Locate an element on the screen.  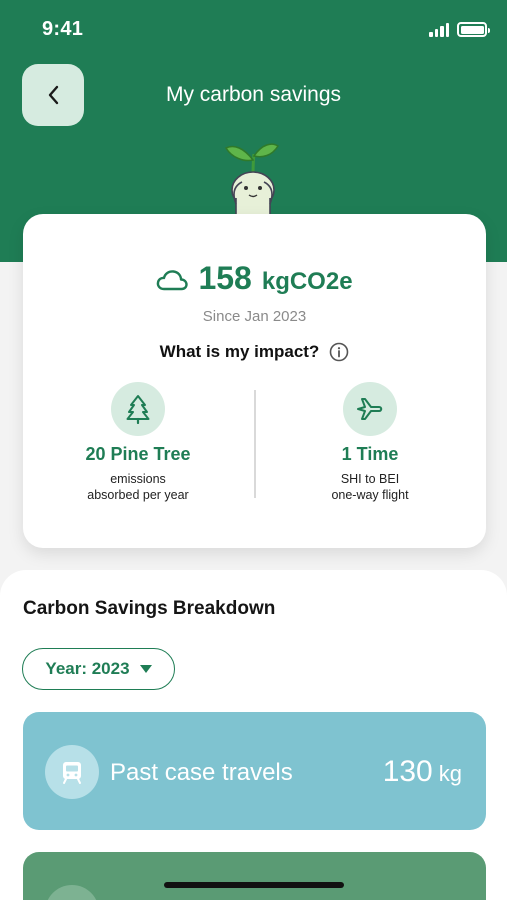
home-indicator is located at coordinates (254, 885).